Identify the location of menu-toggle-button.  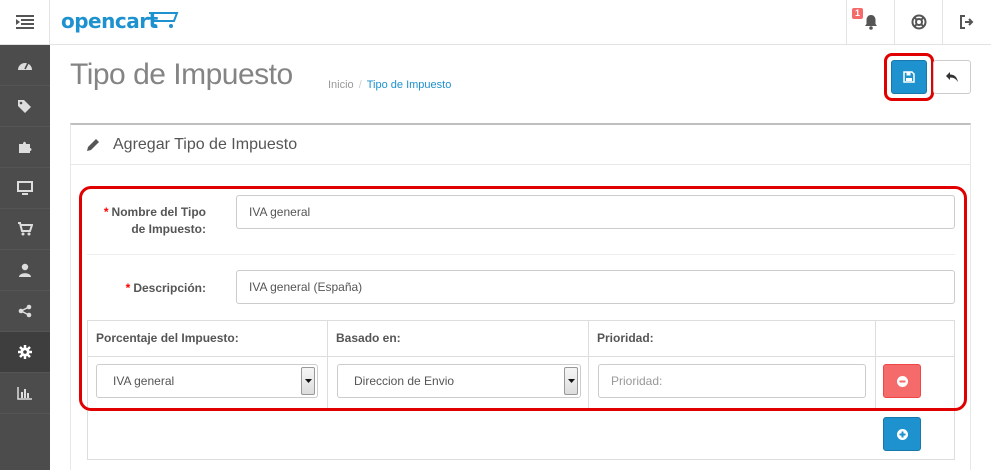
(25, 22).